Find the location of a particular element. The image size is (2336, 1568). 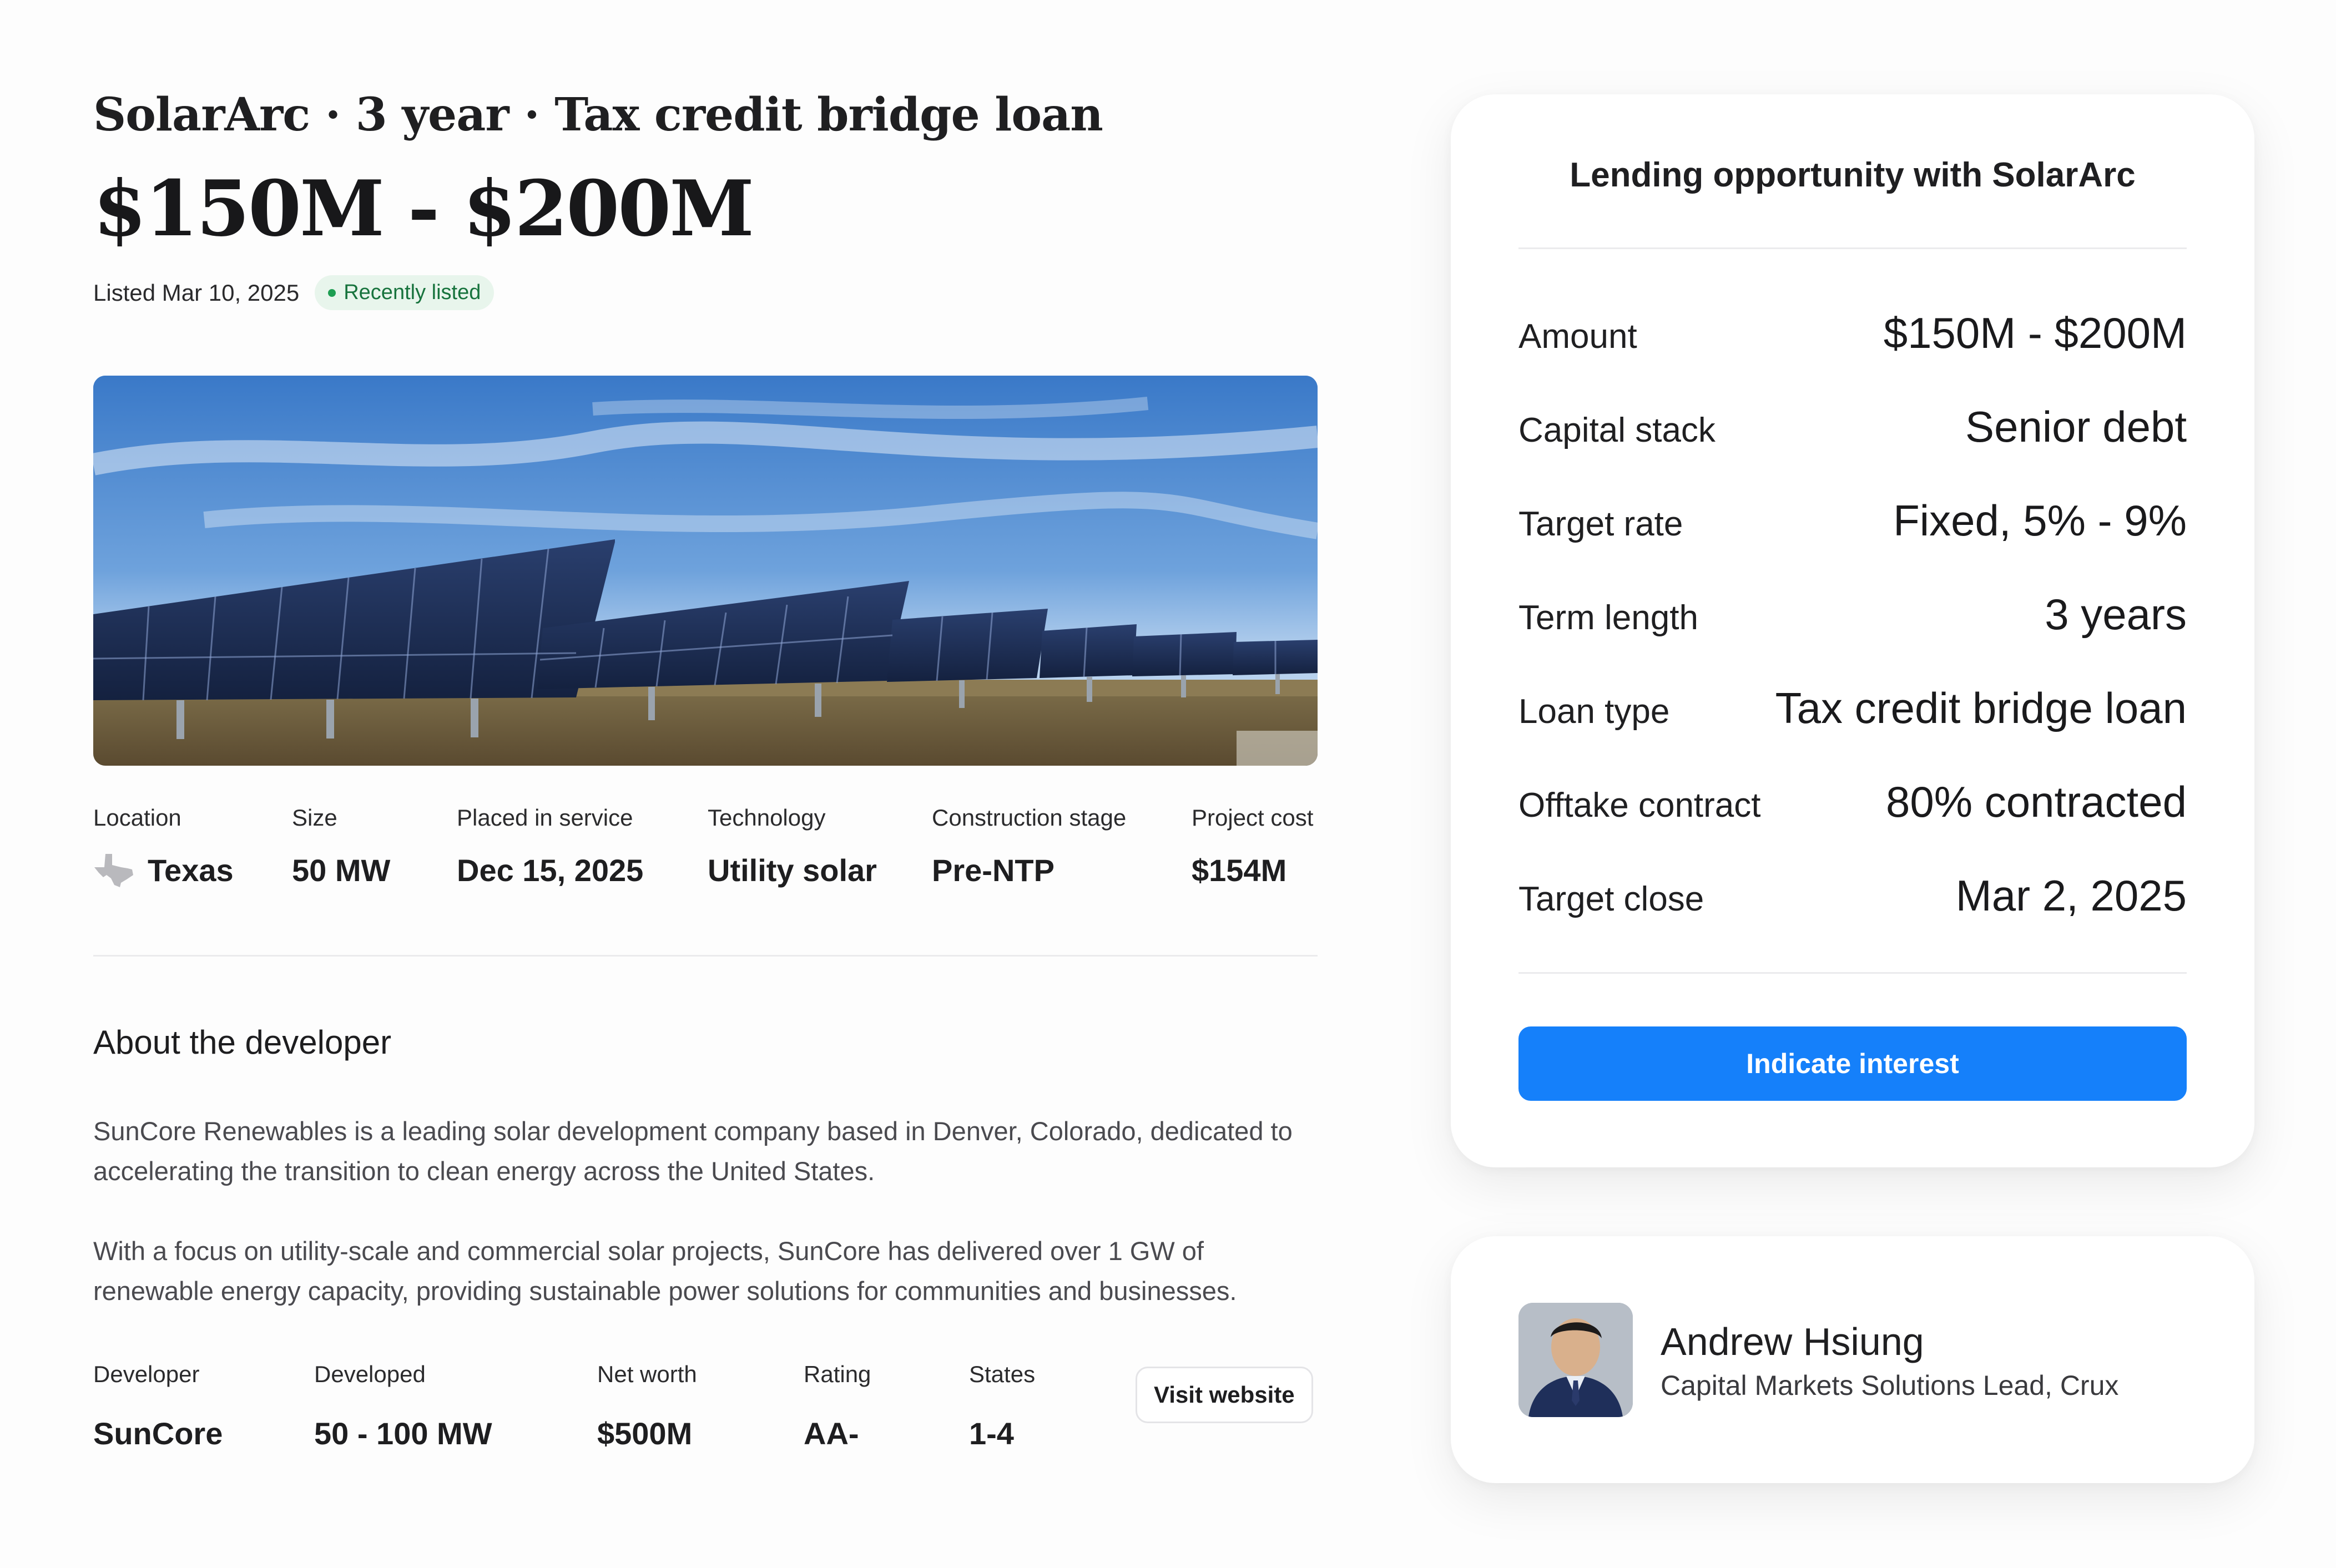

stat-rating: Rating AA- is located at coordinates (886, 1406).